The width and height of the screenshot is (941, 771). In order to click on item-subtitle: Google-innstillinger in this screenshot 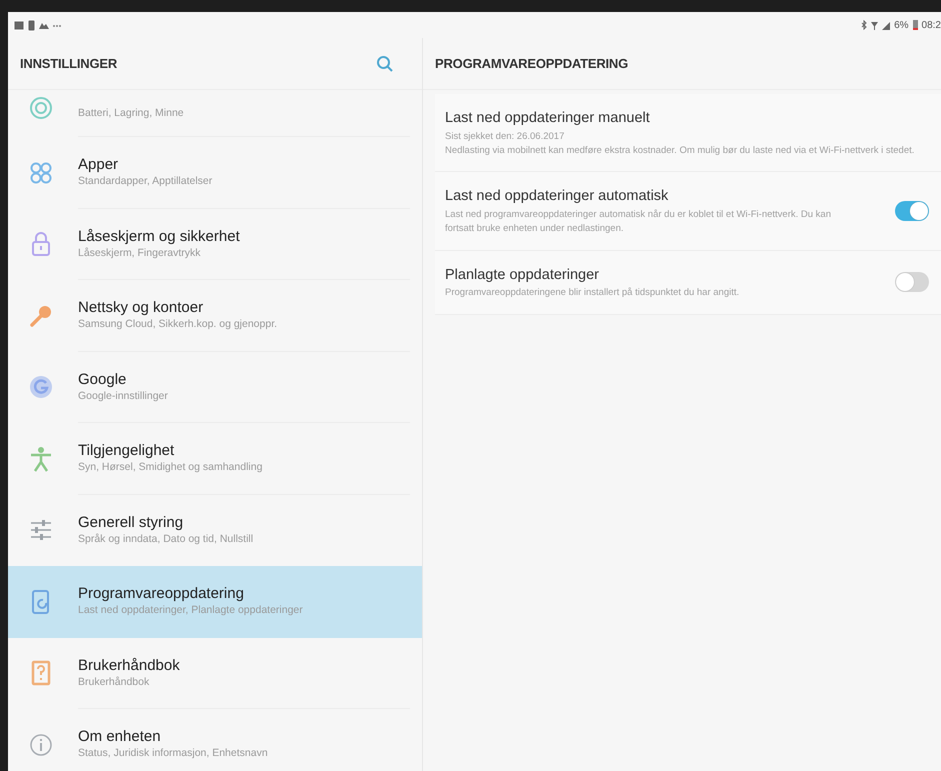, I will do `click(123, 396)`.